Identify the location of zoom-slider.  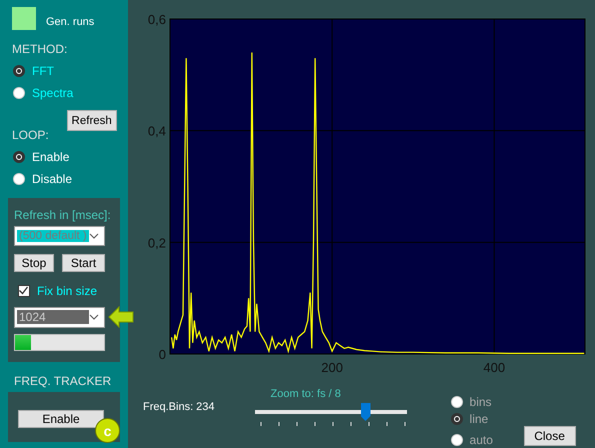
(330, 412).